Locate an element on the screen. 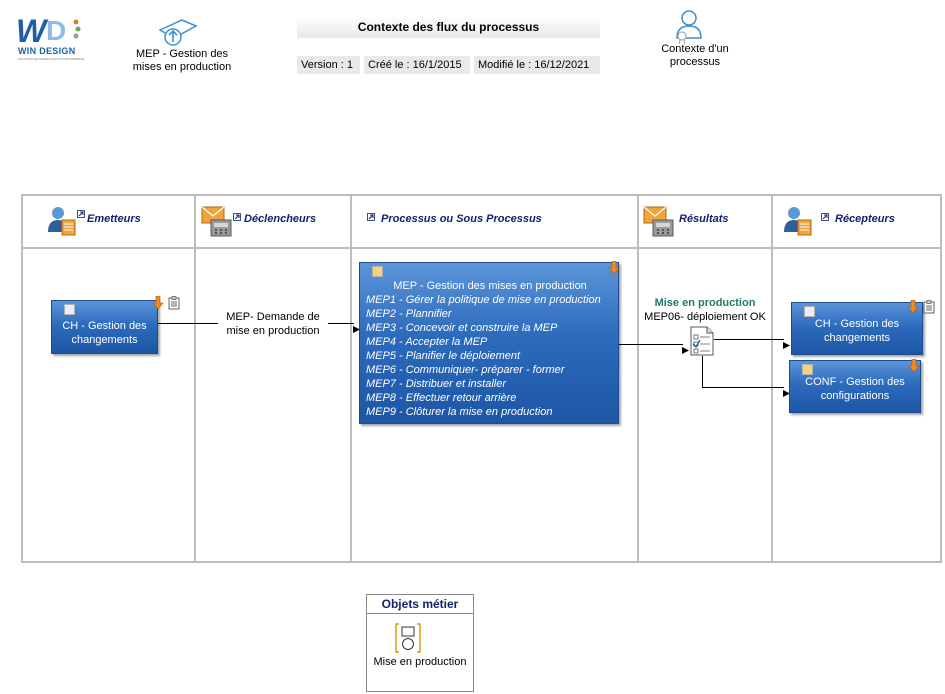 This screenshot has width=945, height=694. emitter-ch-box: CH - Gestion des changements is located at coordinates (104, 327).